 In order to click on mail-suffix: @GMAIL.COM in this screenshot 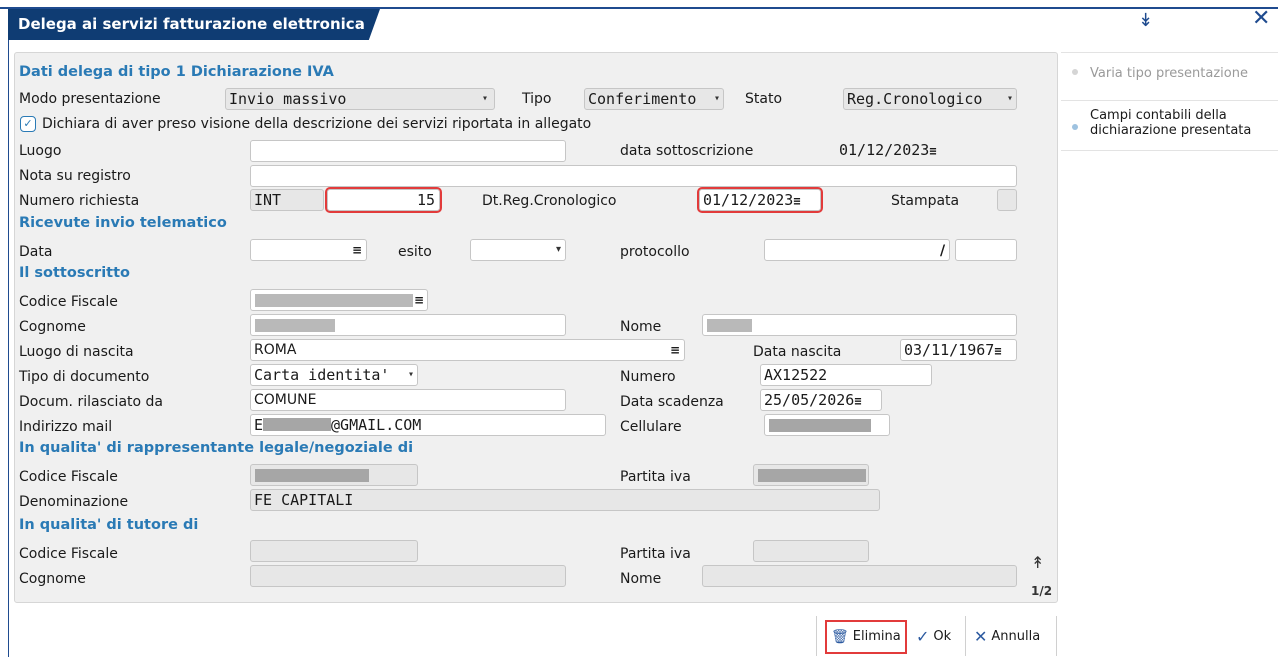, I will do `click(376, 425)`.